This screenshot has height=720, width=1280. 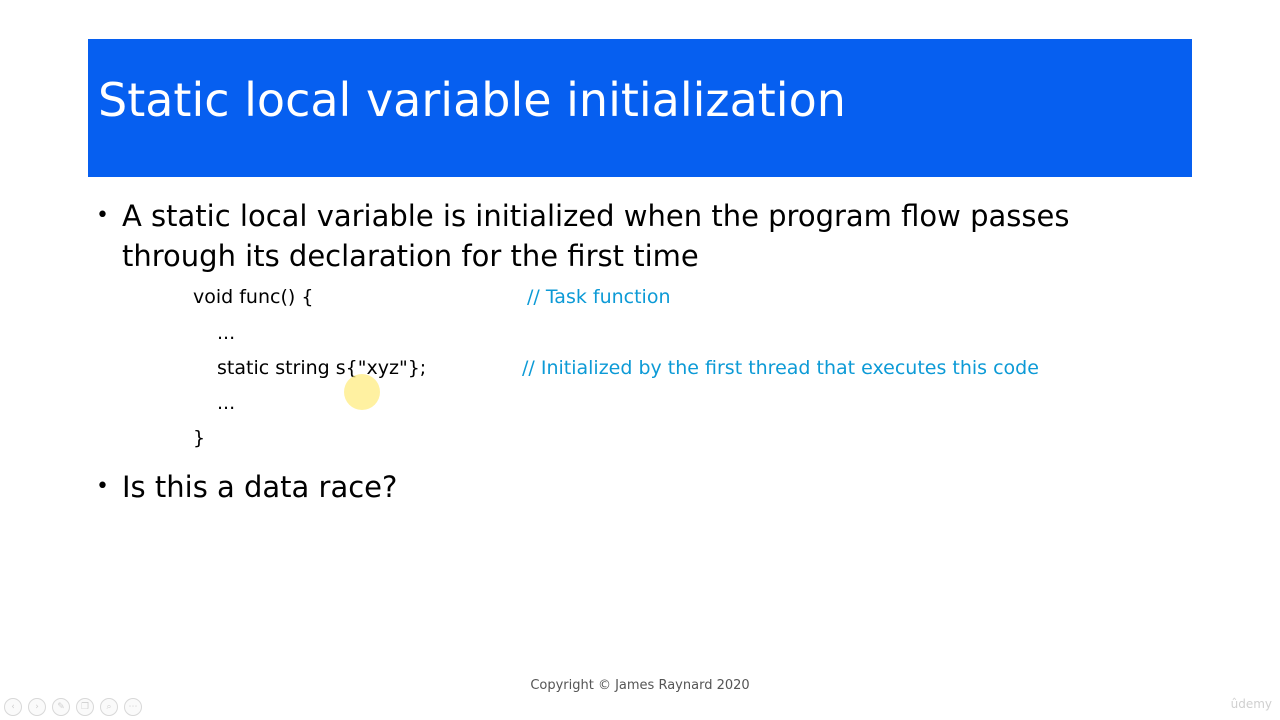 I want to click on code-line-close-brace: }, so click(x=199, y=438).